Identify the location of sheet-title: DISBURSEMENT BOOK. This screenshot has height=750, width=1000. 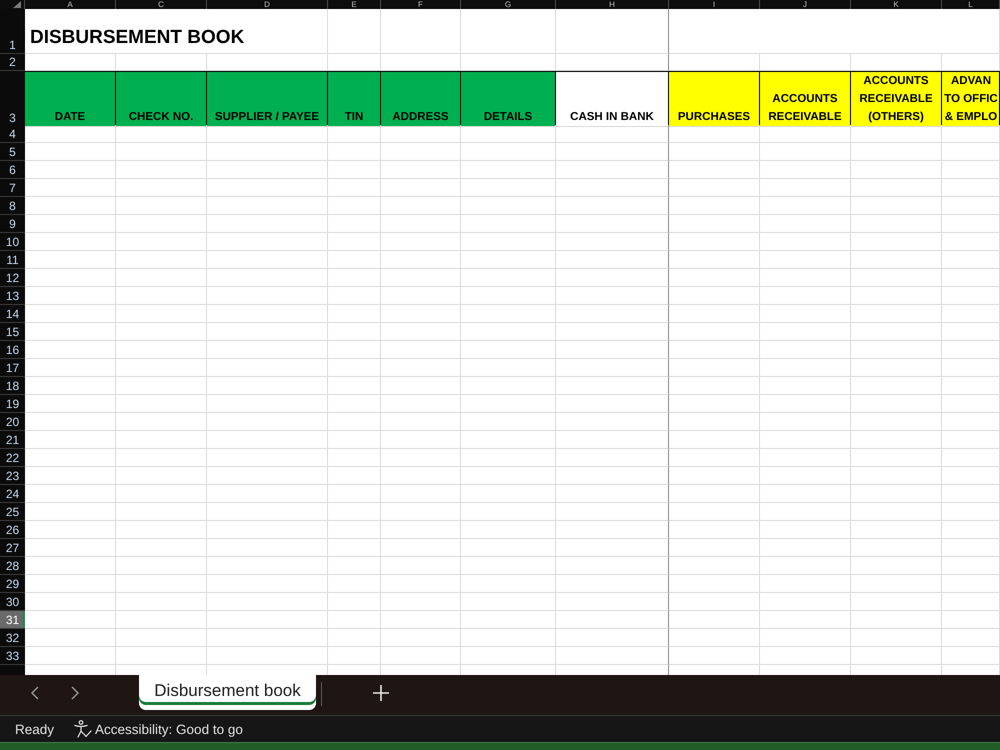
(176, 31).